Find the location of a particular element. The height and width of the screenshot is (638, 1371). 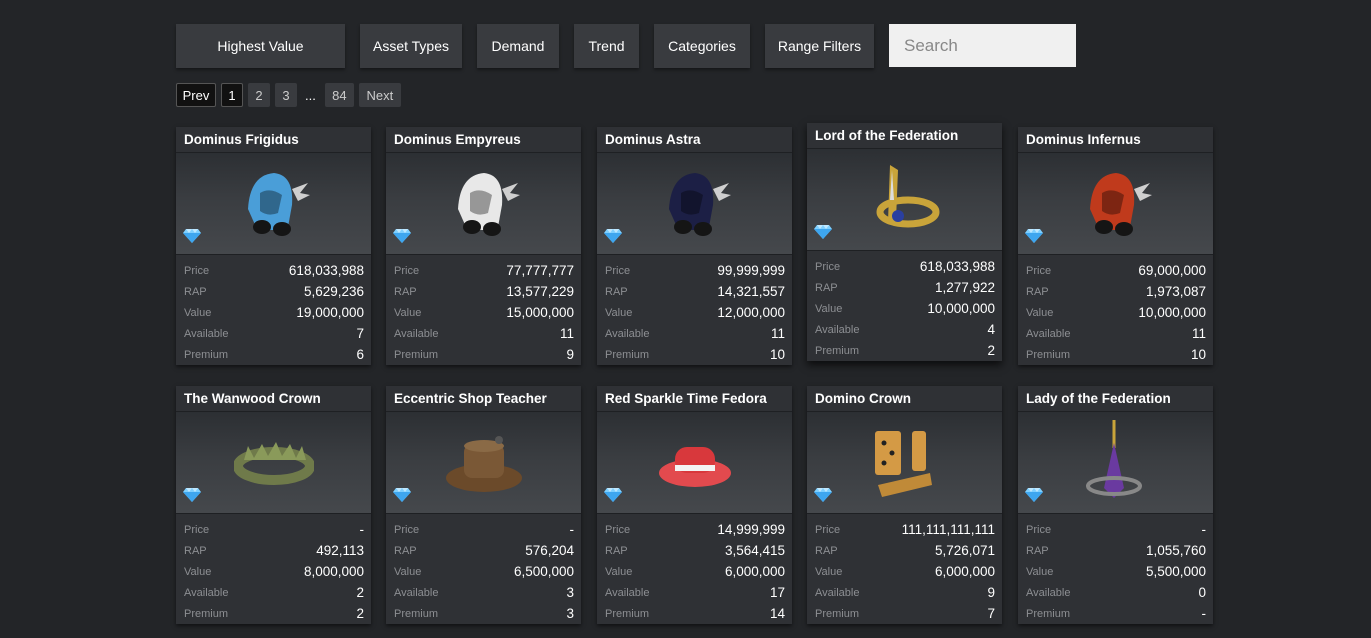

item-name: Dominus Frigidus is located at coordinates (273, 139).